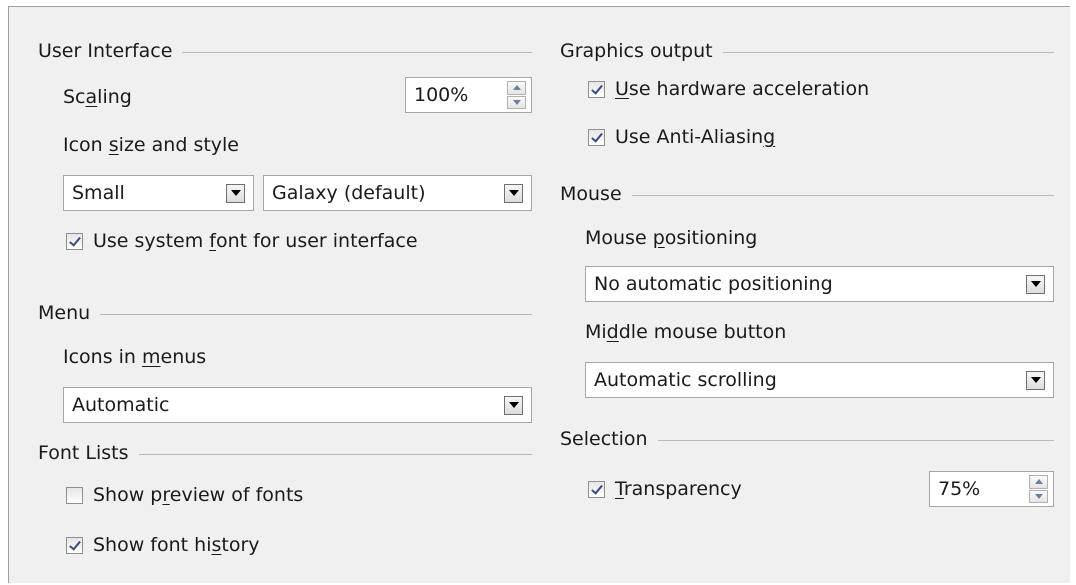 The width and height of the screenshot is (1076, 585). I want to click on icons-in-menus-value: Automatic, so click(121, 405).